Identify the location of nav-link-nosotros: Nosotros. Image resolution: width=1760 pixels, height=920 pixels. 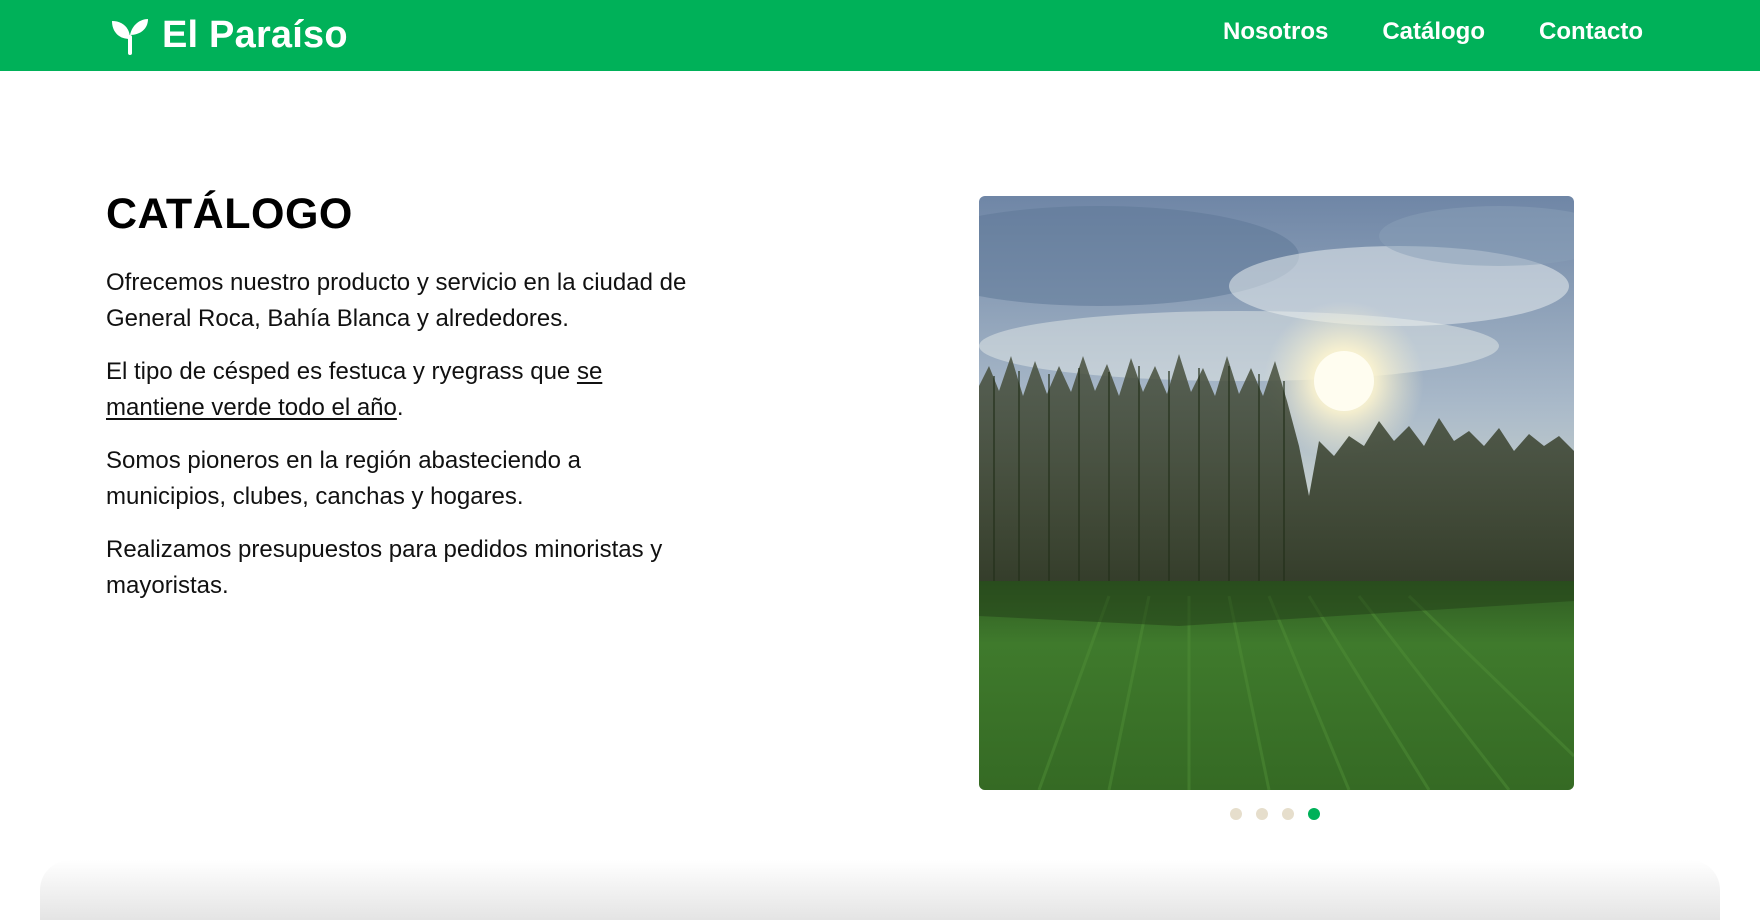
(1275, 32).